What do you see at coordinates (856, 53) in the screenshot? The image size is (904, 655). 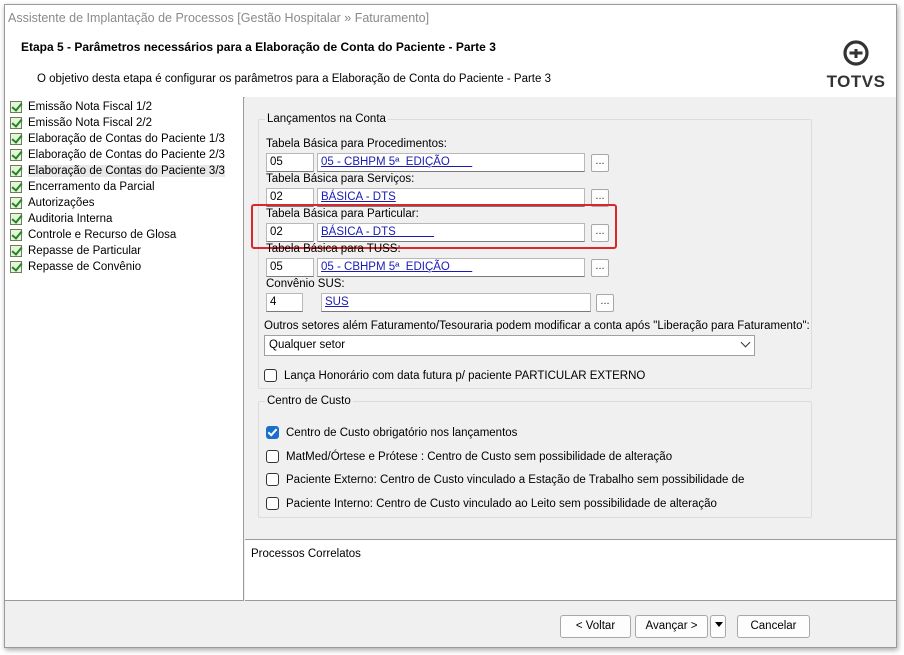 I see `totvs-logo-icon` at bounding box center [856, 53].